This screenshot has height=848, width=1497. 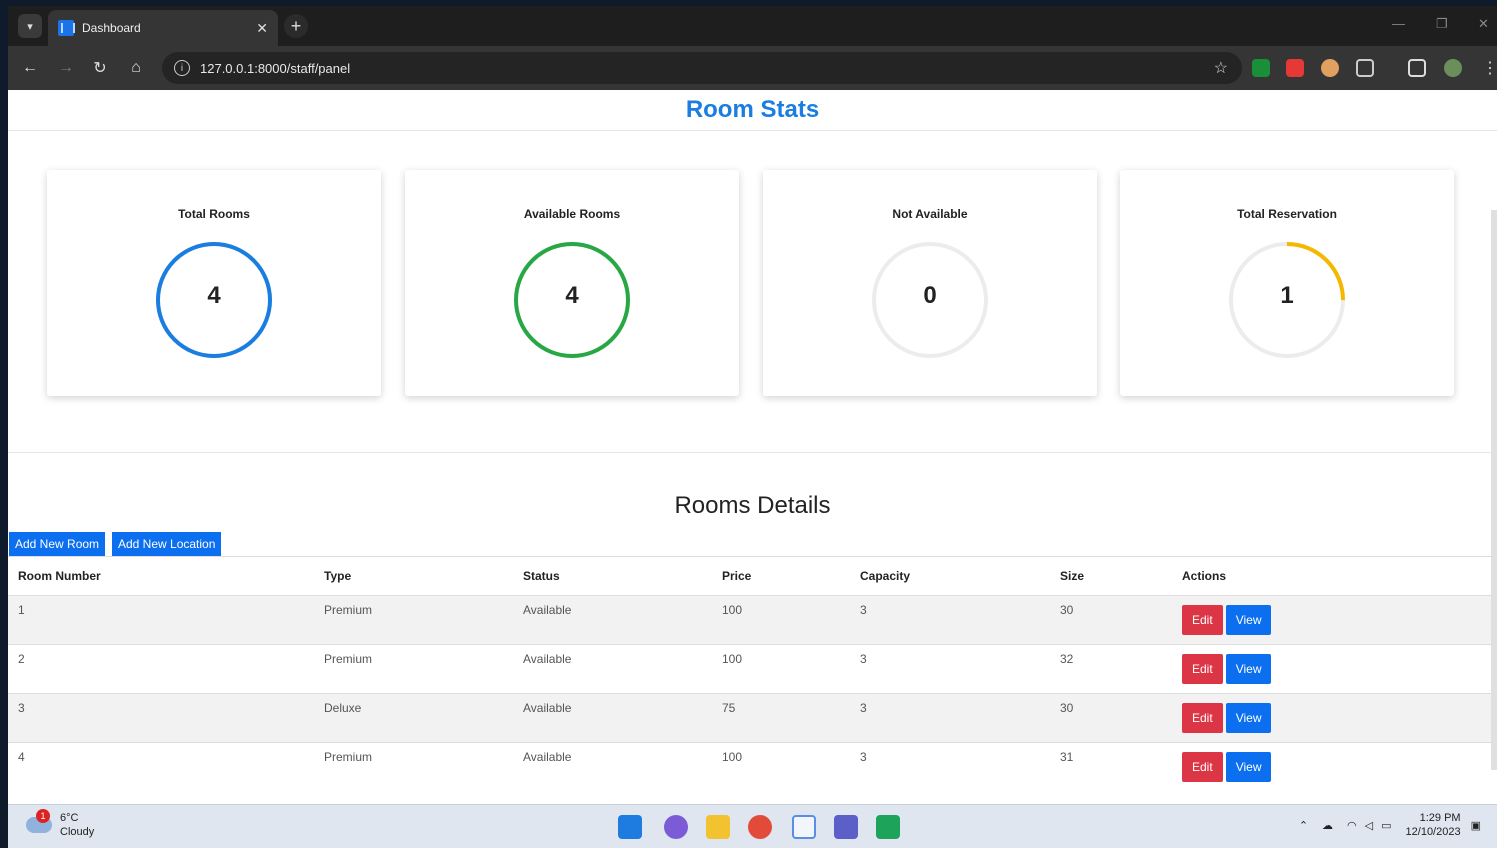 I want to click on room-number-cell: 3, so click(x=21, y=708).